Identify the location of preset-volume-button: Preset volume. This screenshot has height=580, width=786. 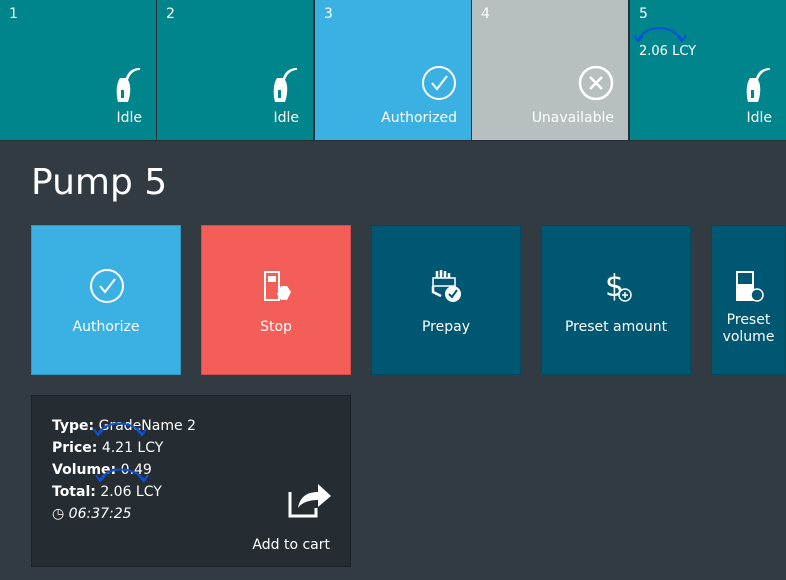
(748, 300).